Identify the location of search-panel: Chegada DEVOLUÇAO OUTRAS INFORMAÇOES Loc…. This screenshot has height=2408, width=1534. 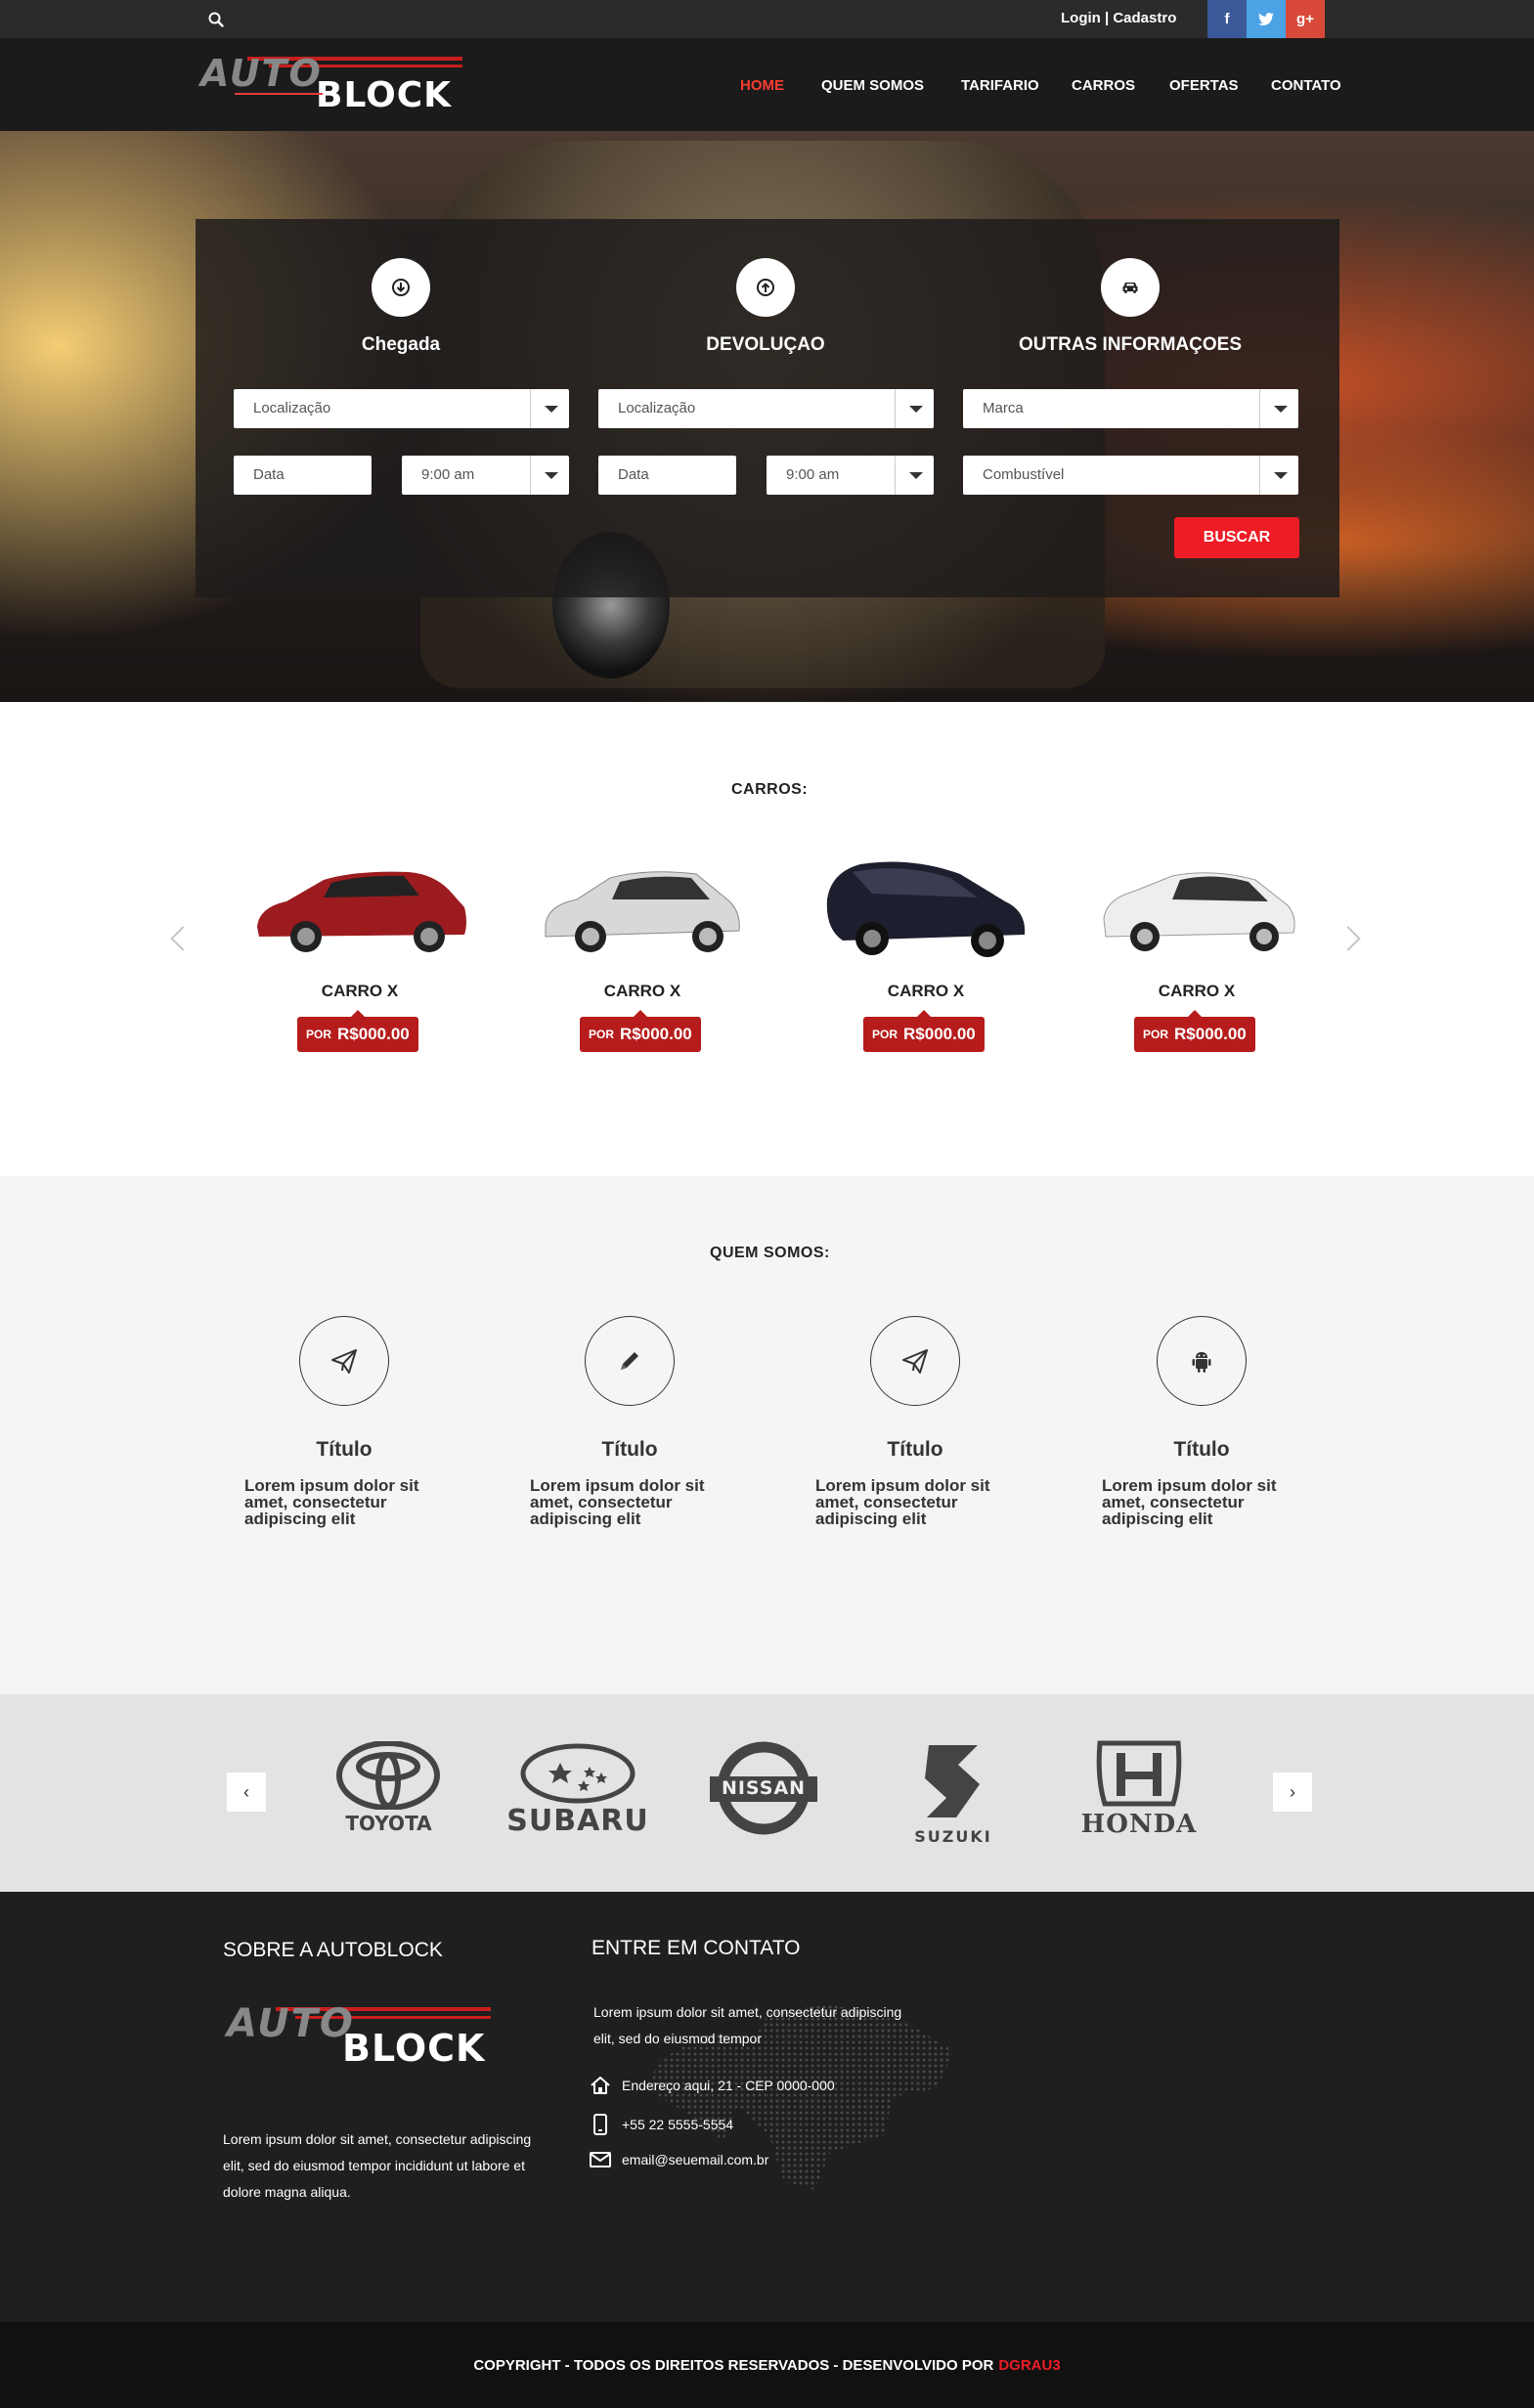
(767, 408).